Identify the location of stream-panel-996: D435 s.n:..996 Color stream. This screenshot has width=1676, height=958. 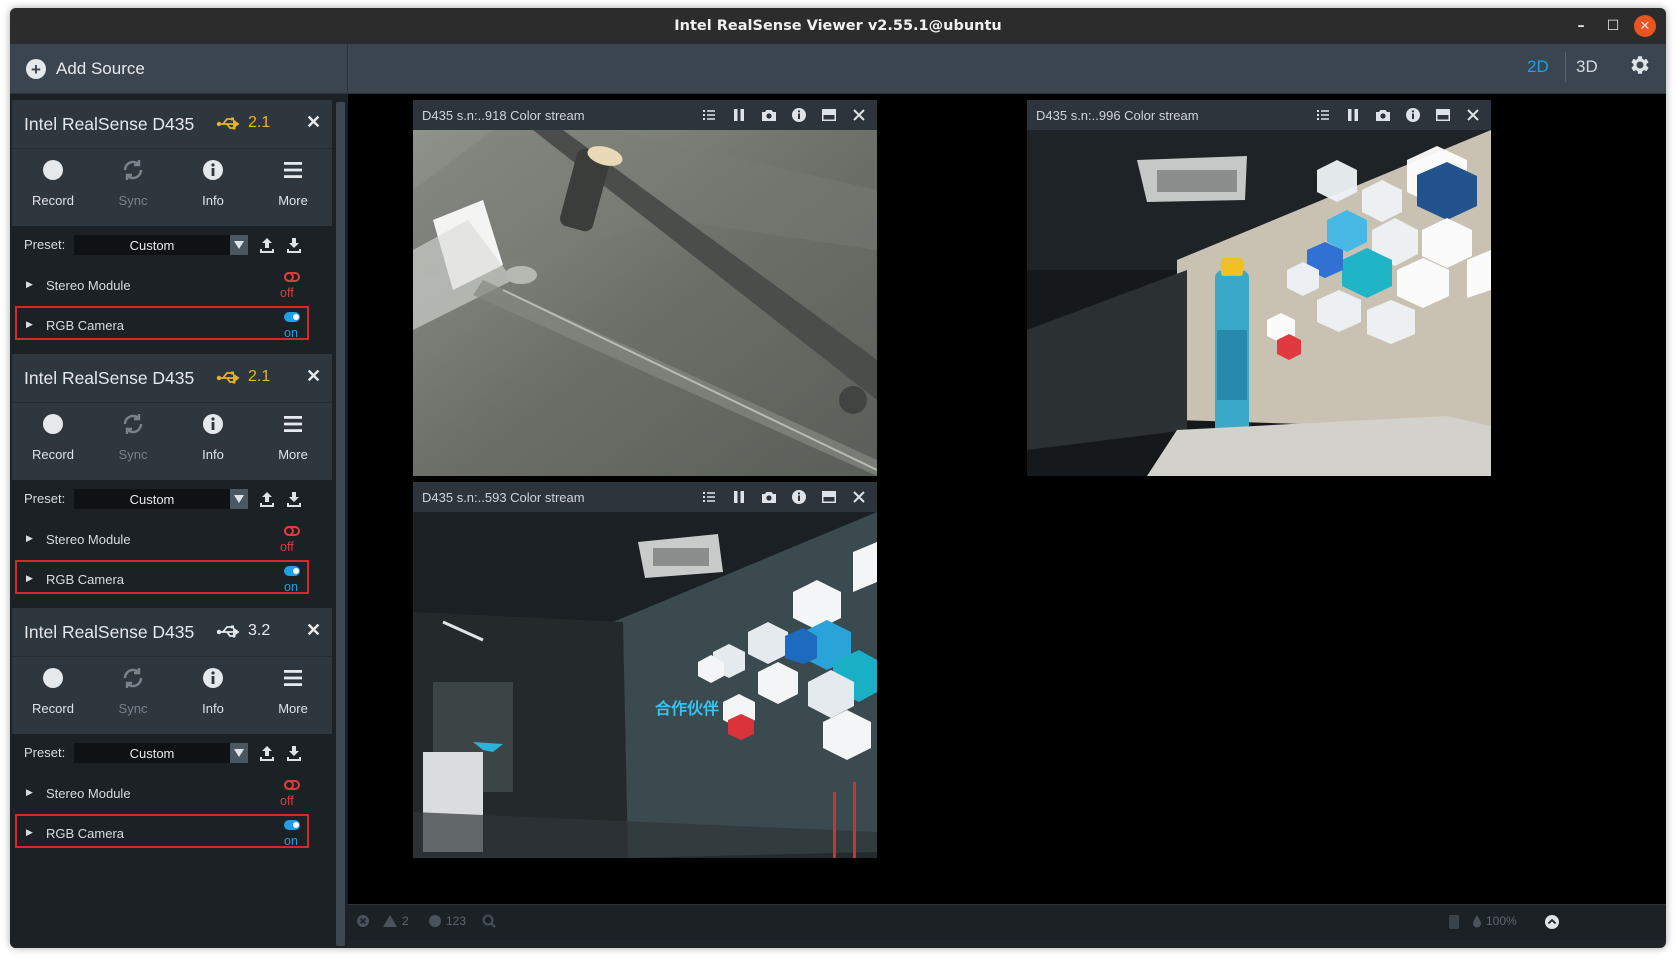
(1259, 288).